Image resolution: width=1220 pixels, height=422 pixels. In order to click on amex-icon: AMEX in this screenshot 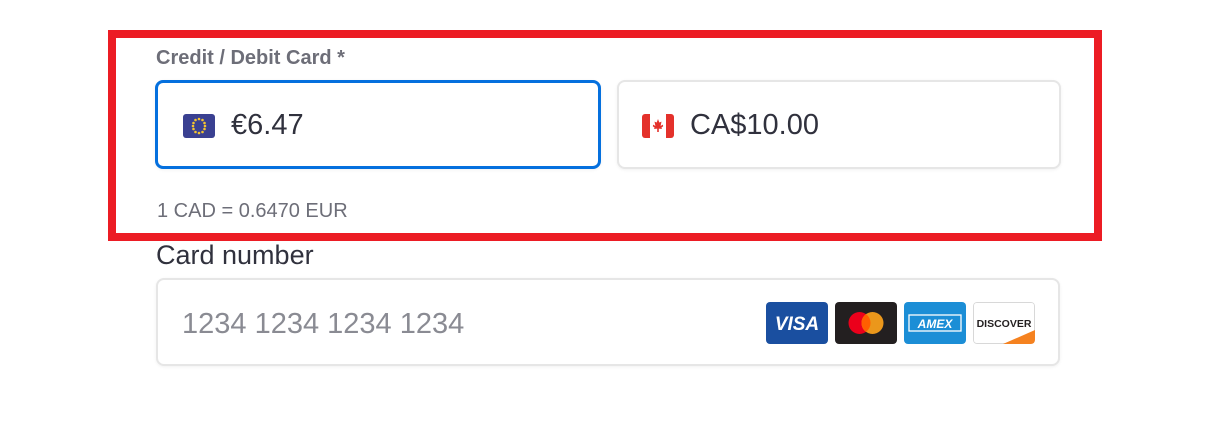, I will do `click(935, 323)`.